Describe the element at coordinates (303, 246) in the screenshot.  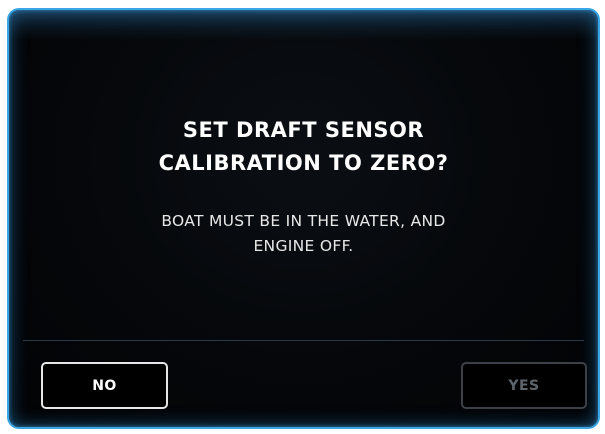
I see `dialog-message-line-2: ENGINE OFF.` at that location.